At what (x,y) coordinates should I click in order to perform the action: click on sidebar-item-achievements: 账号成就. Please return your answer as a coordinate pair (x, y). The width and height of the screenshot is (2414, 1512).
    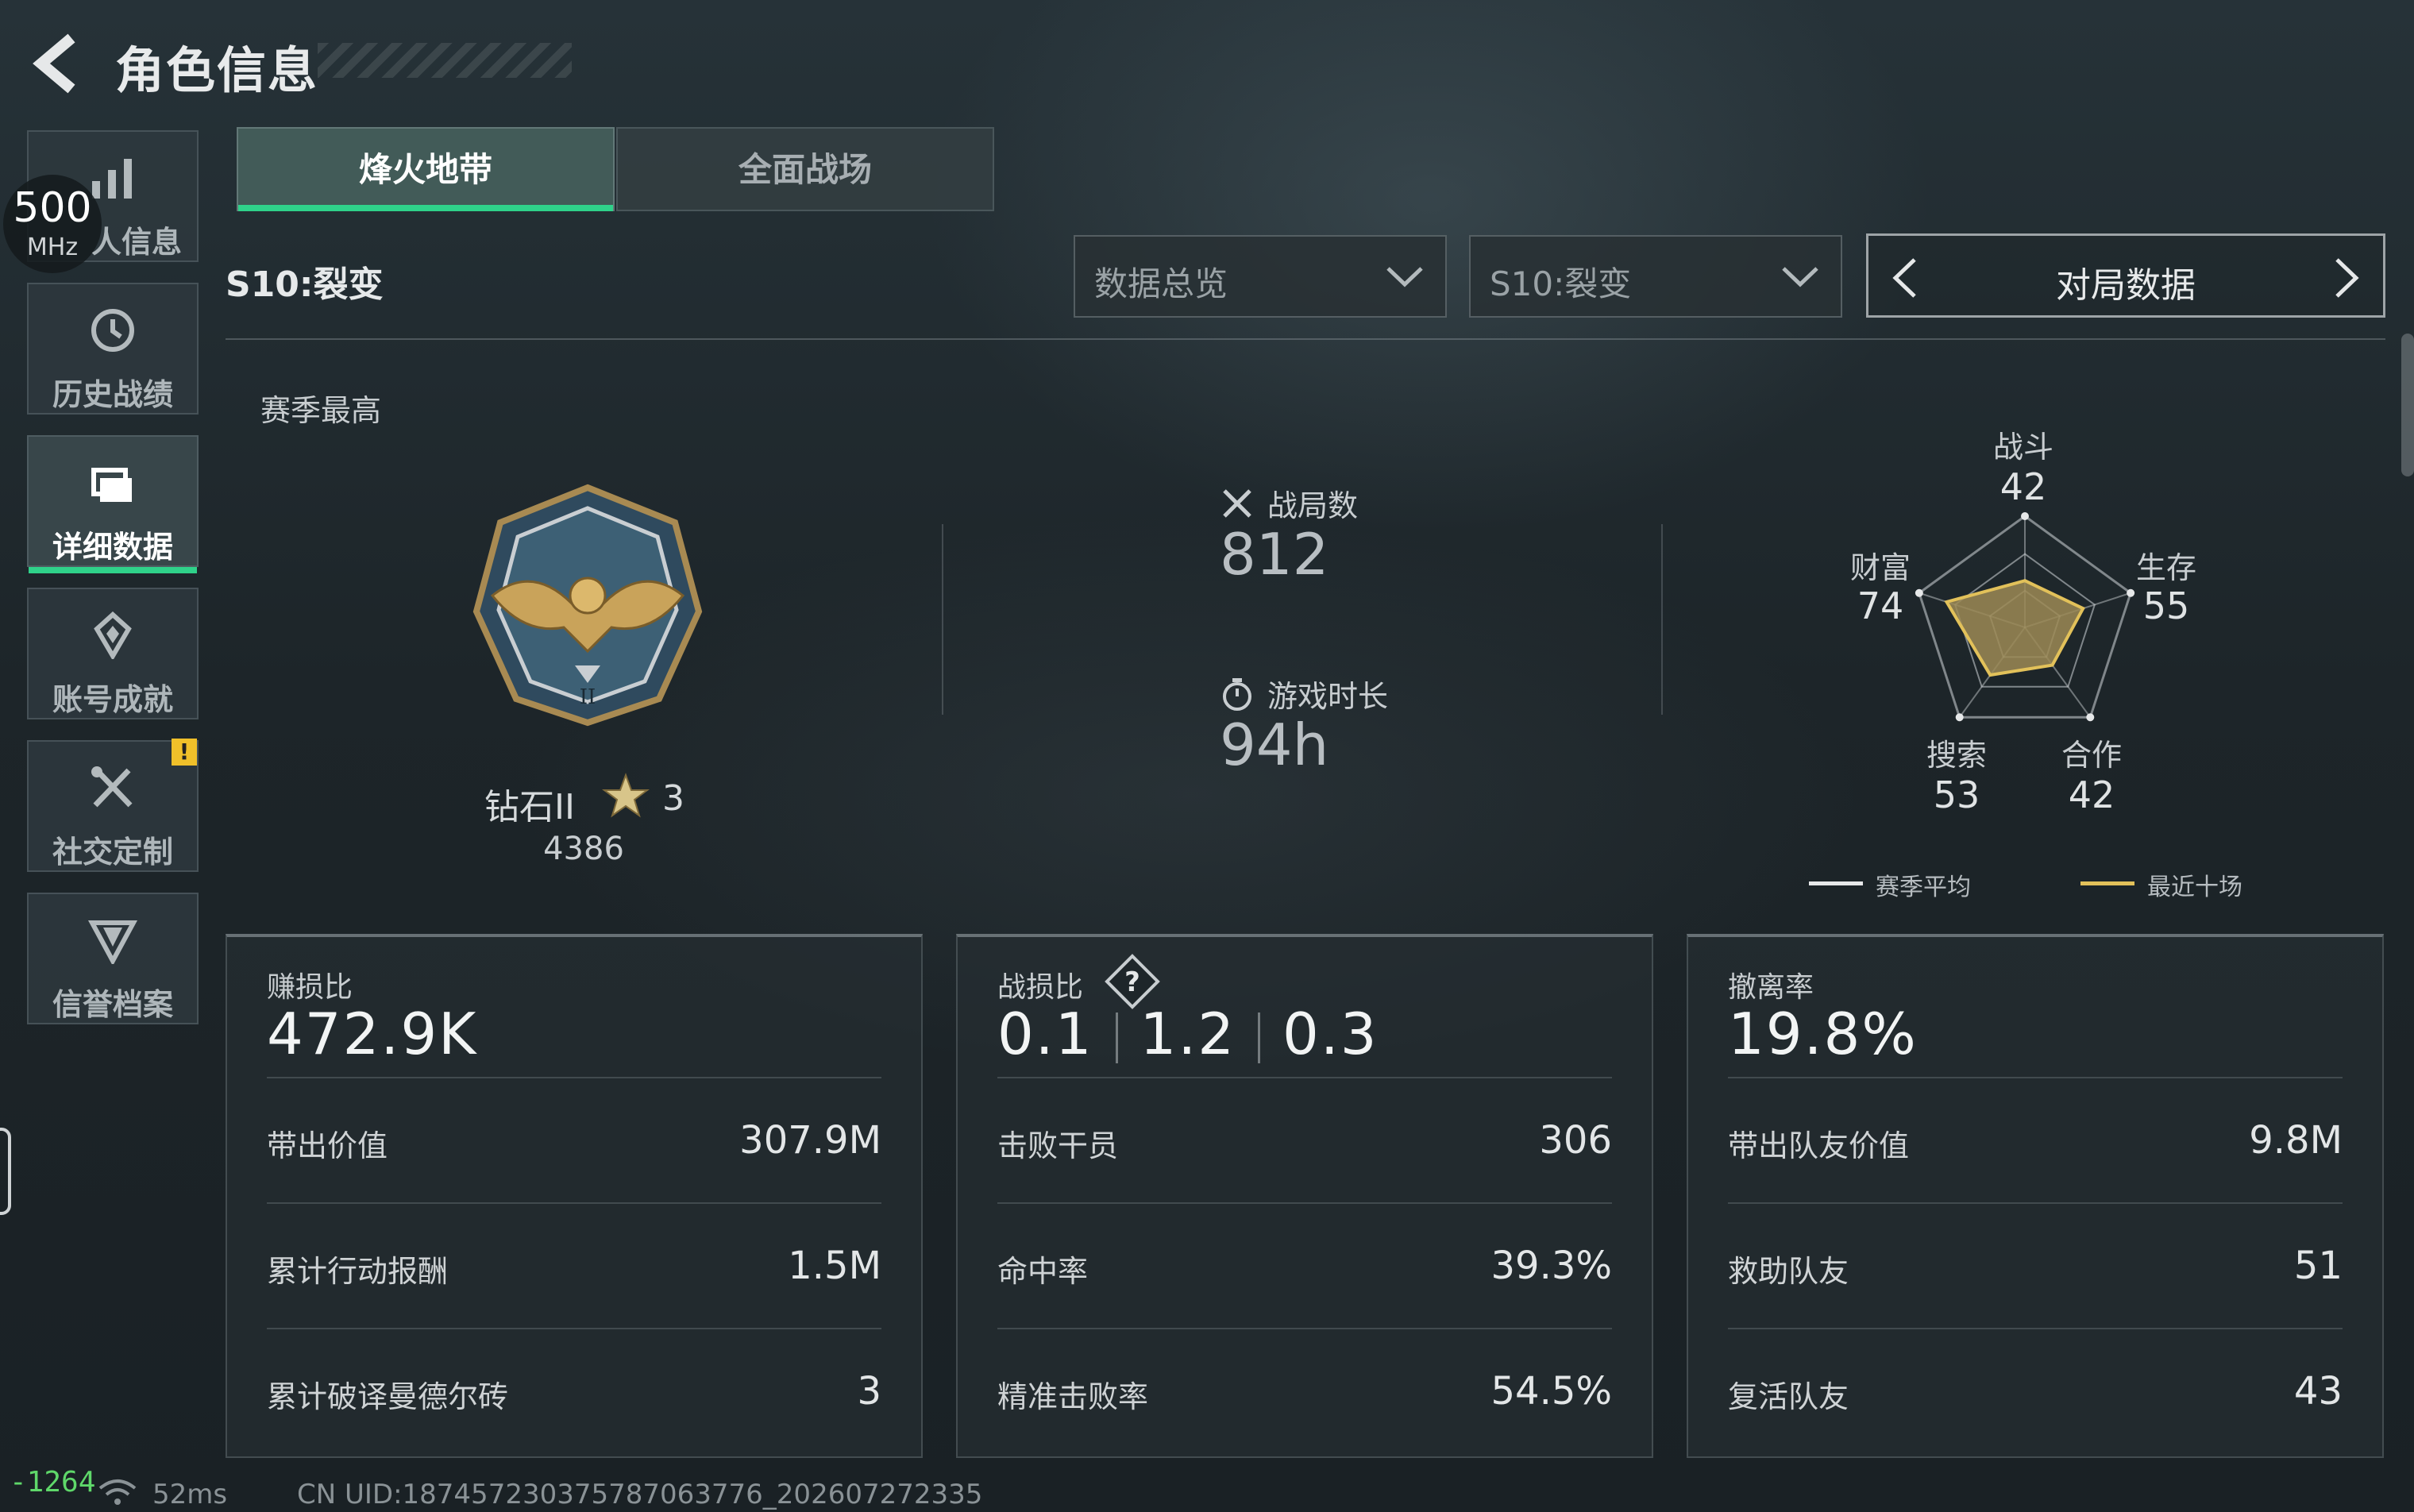
    Looking at the image, I should click on (113, 653).